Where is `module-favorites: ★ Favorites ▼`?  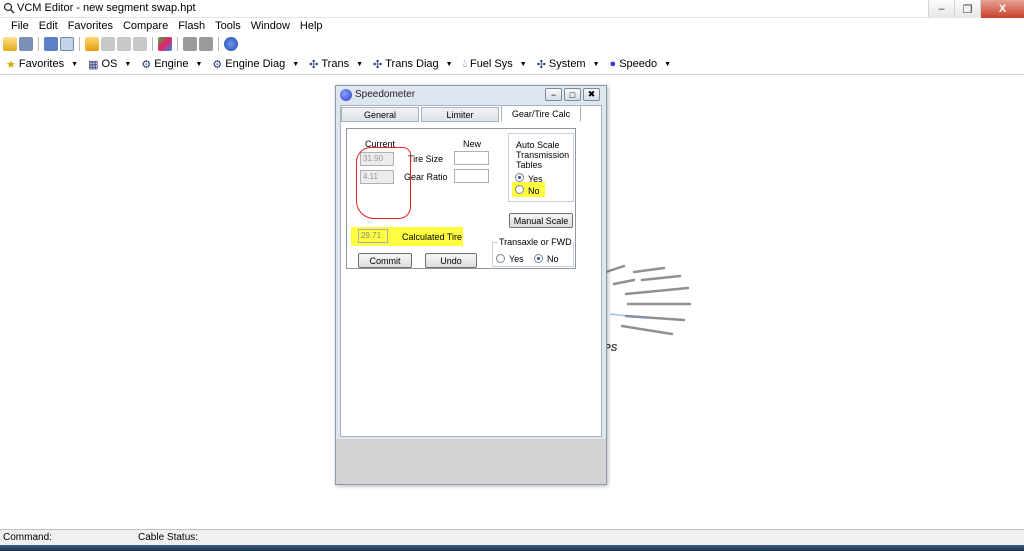
module-favorites: ★ Favorites ▼ is located at coordinates (42, 64).